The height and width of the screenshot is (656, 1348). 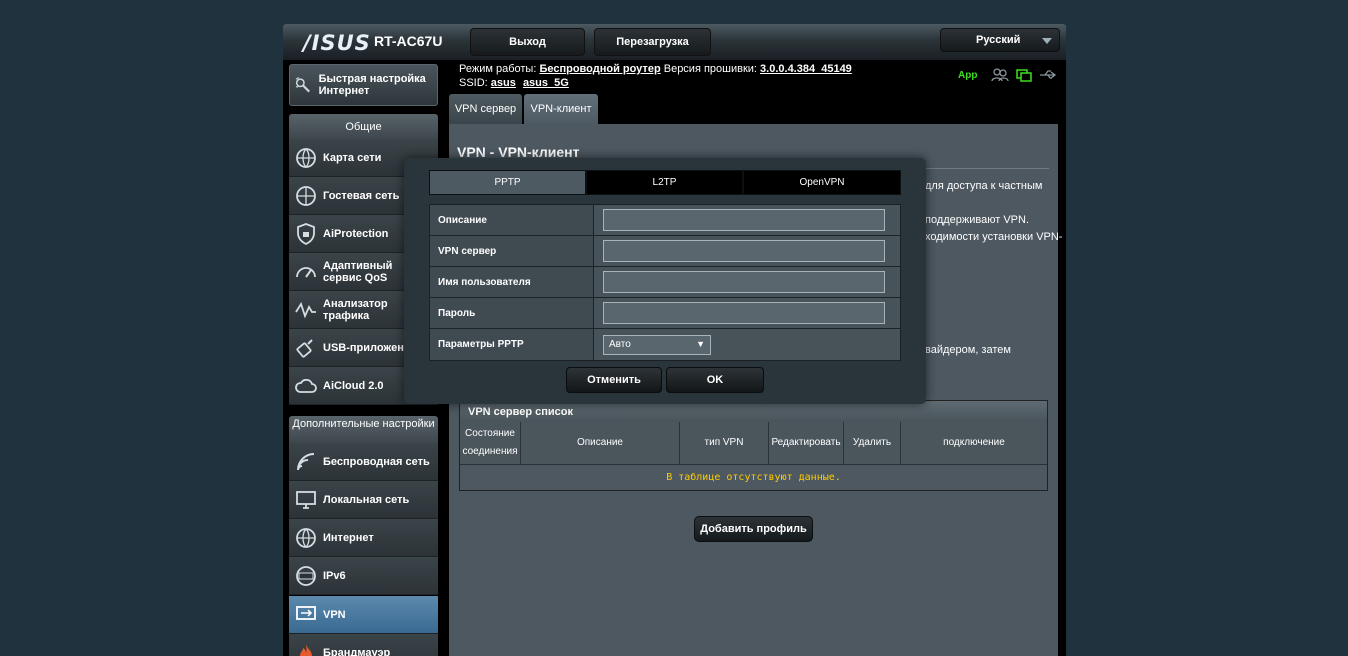 I want to click on vpn-monitor-icon, so click(x=306, y=612).